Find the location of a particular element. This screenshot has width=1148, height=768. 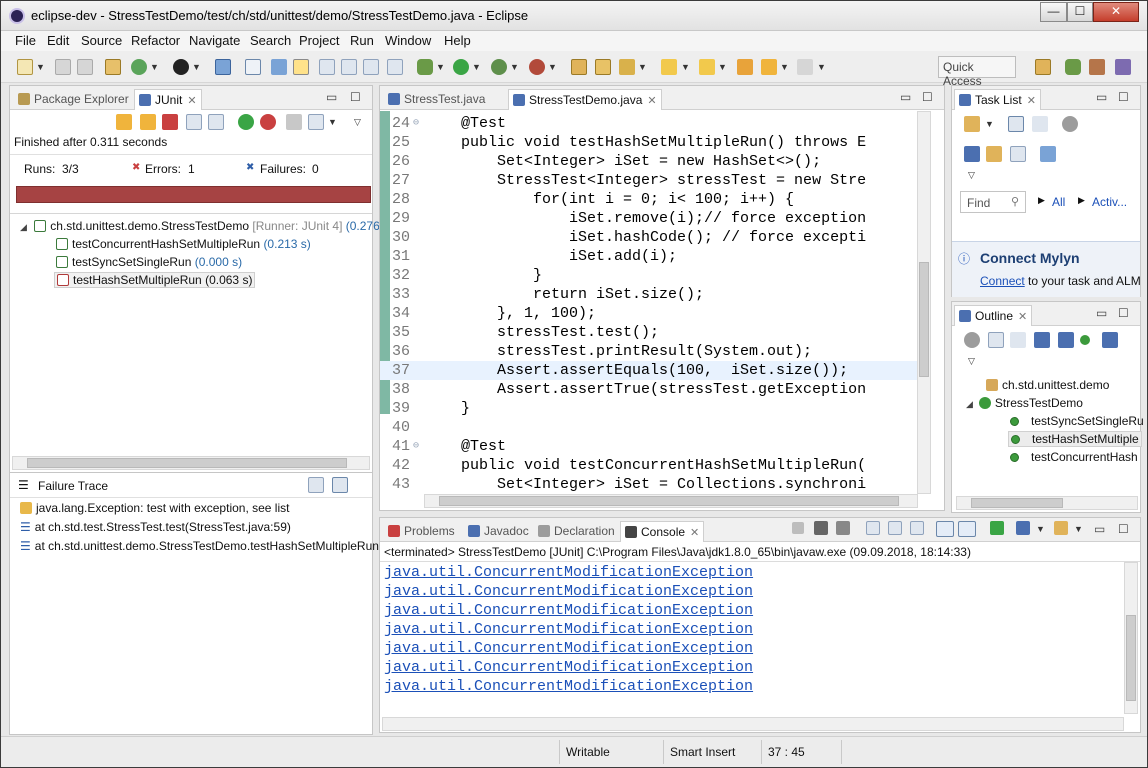

last-edit-location-icon is located at coordinates (745, 67).